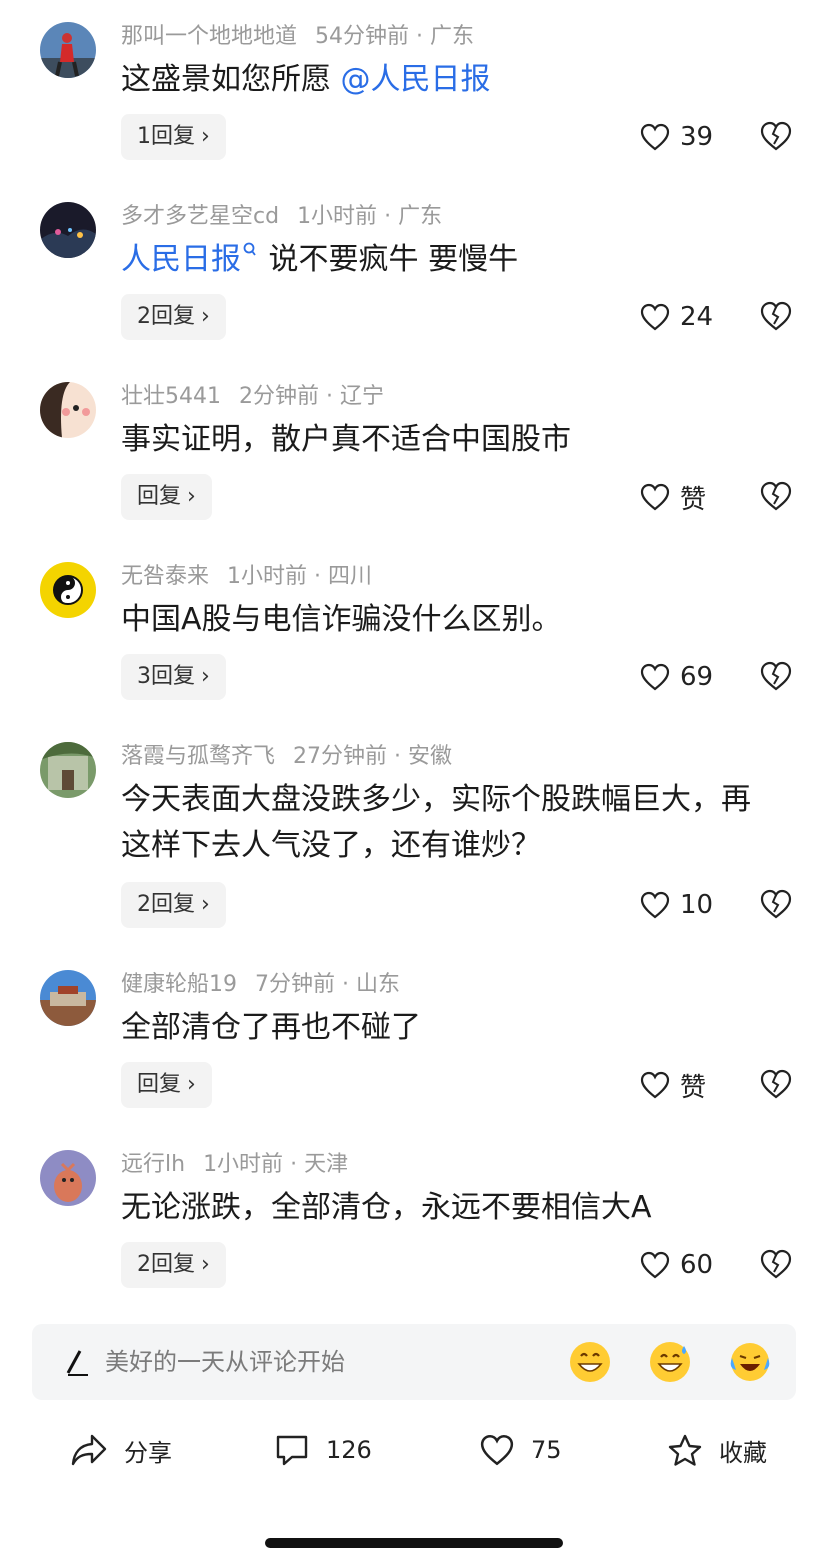 This screenshot has width=828, height=1564. What do you see at coordinates (420, 216) in the screenshot?
I see `comment-location: 广东` at bounding box center [420, 216].